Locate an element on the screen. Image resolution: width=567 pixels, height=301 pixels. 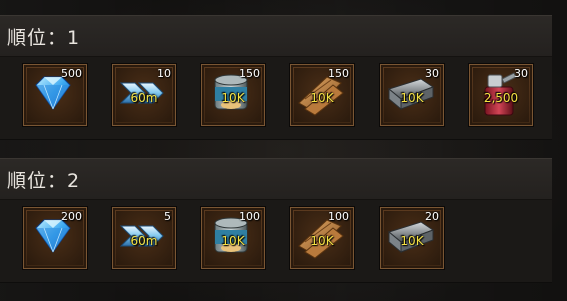
reward-item-diamond: 500 is located at coordinates (55, 95).